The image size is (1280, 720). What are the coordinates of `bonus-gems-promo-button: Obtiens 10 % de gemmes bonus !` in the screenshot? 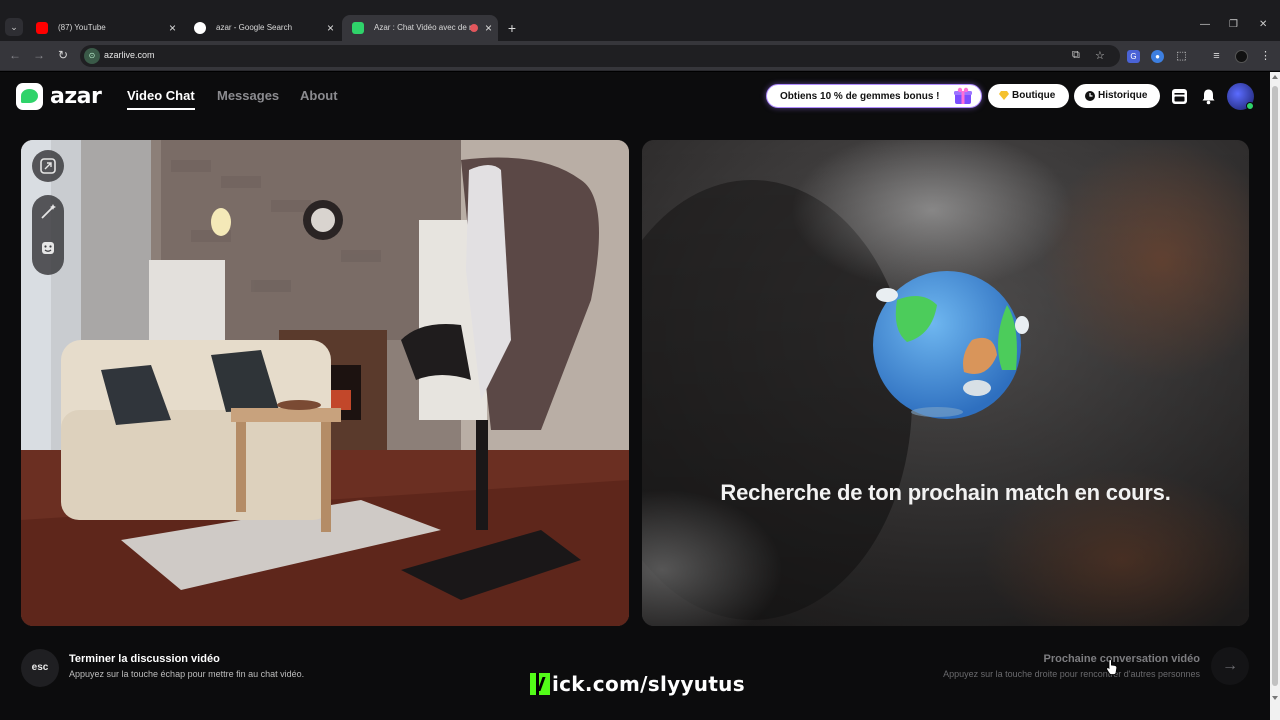 It's located at (874, 96).